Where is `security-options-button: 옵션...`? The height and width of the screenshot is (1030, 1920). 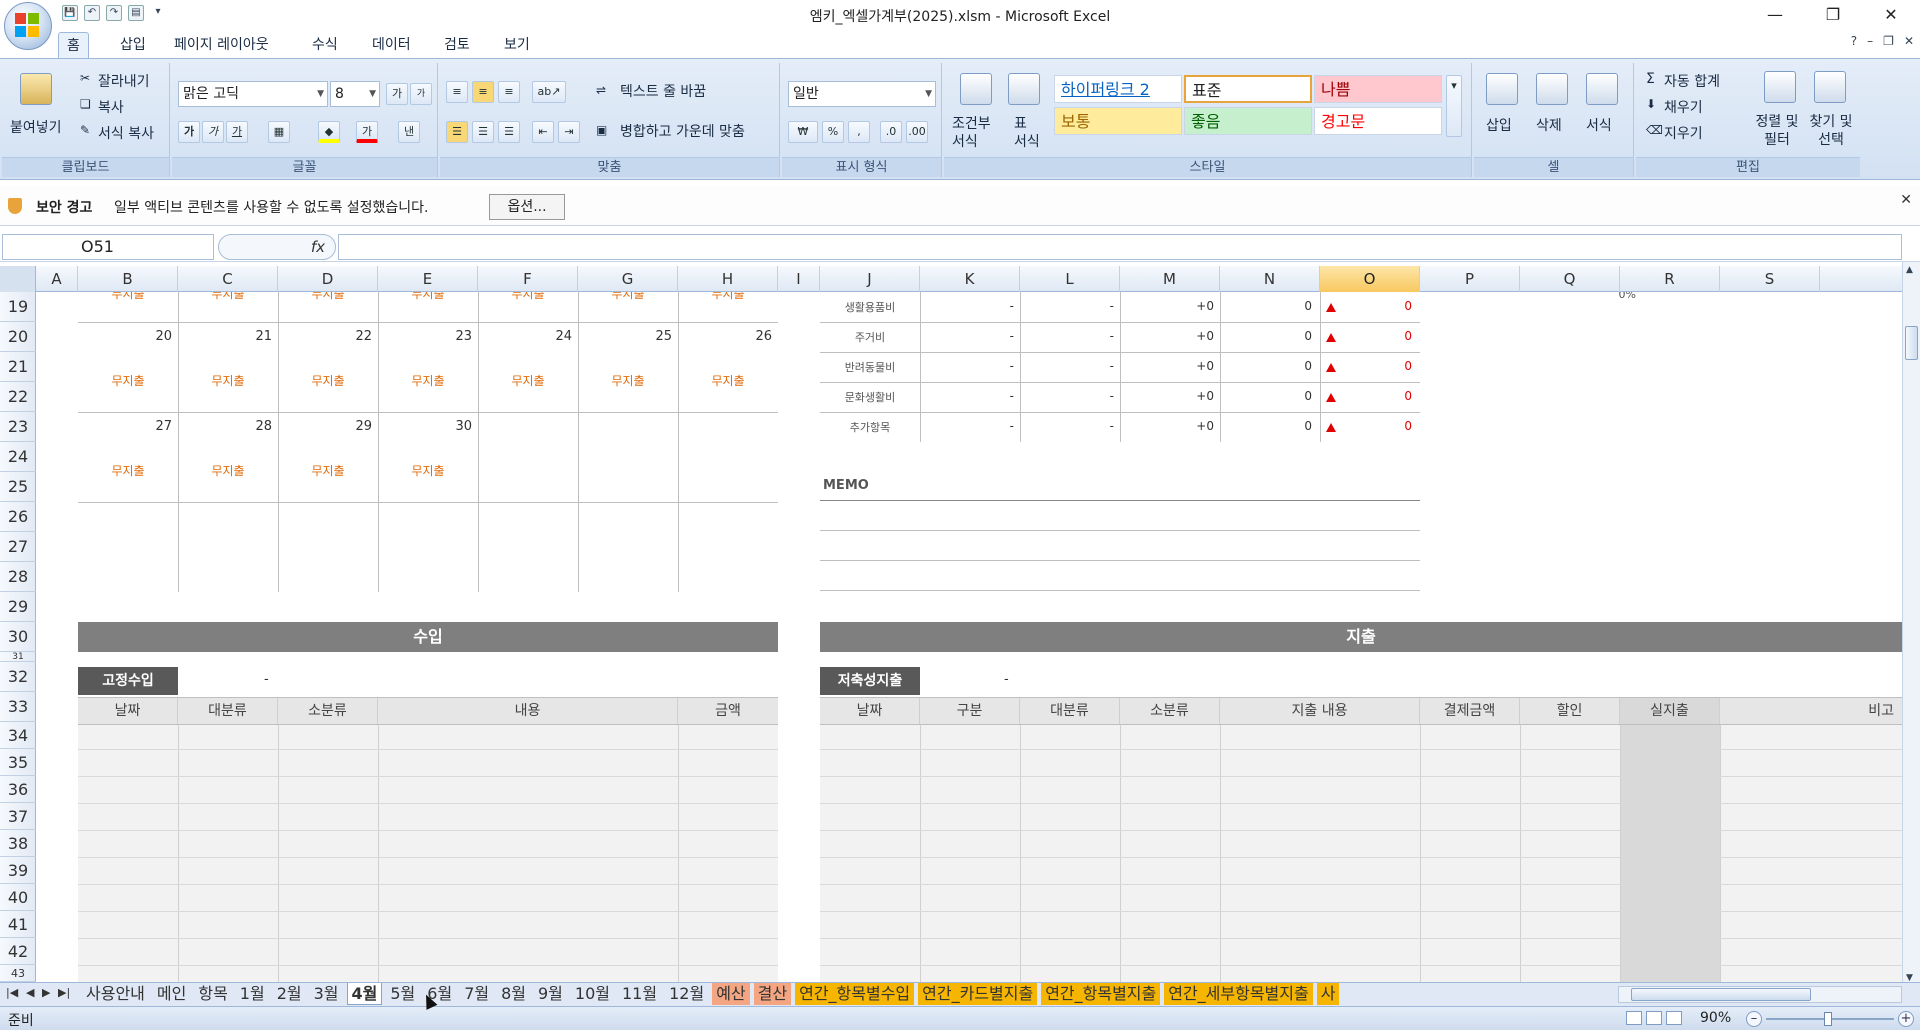 security-options-button: 옵션... is located at coordinates (527, 207).